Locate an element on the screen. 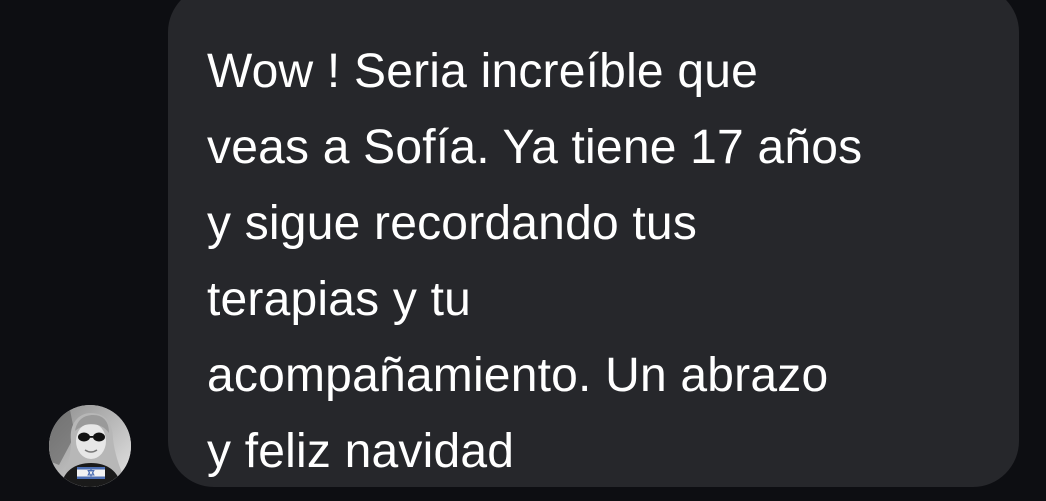  avatar-photo is located at coordinates (90, 446).